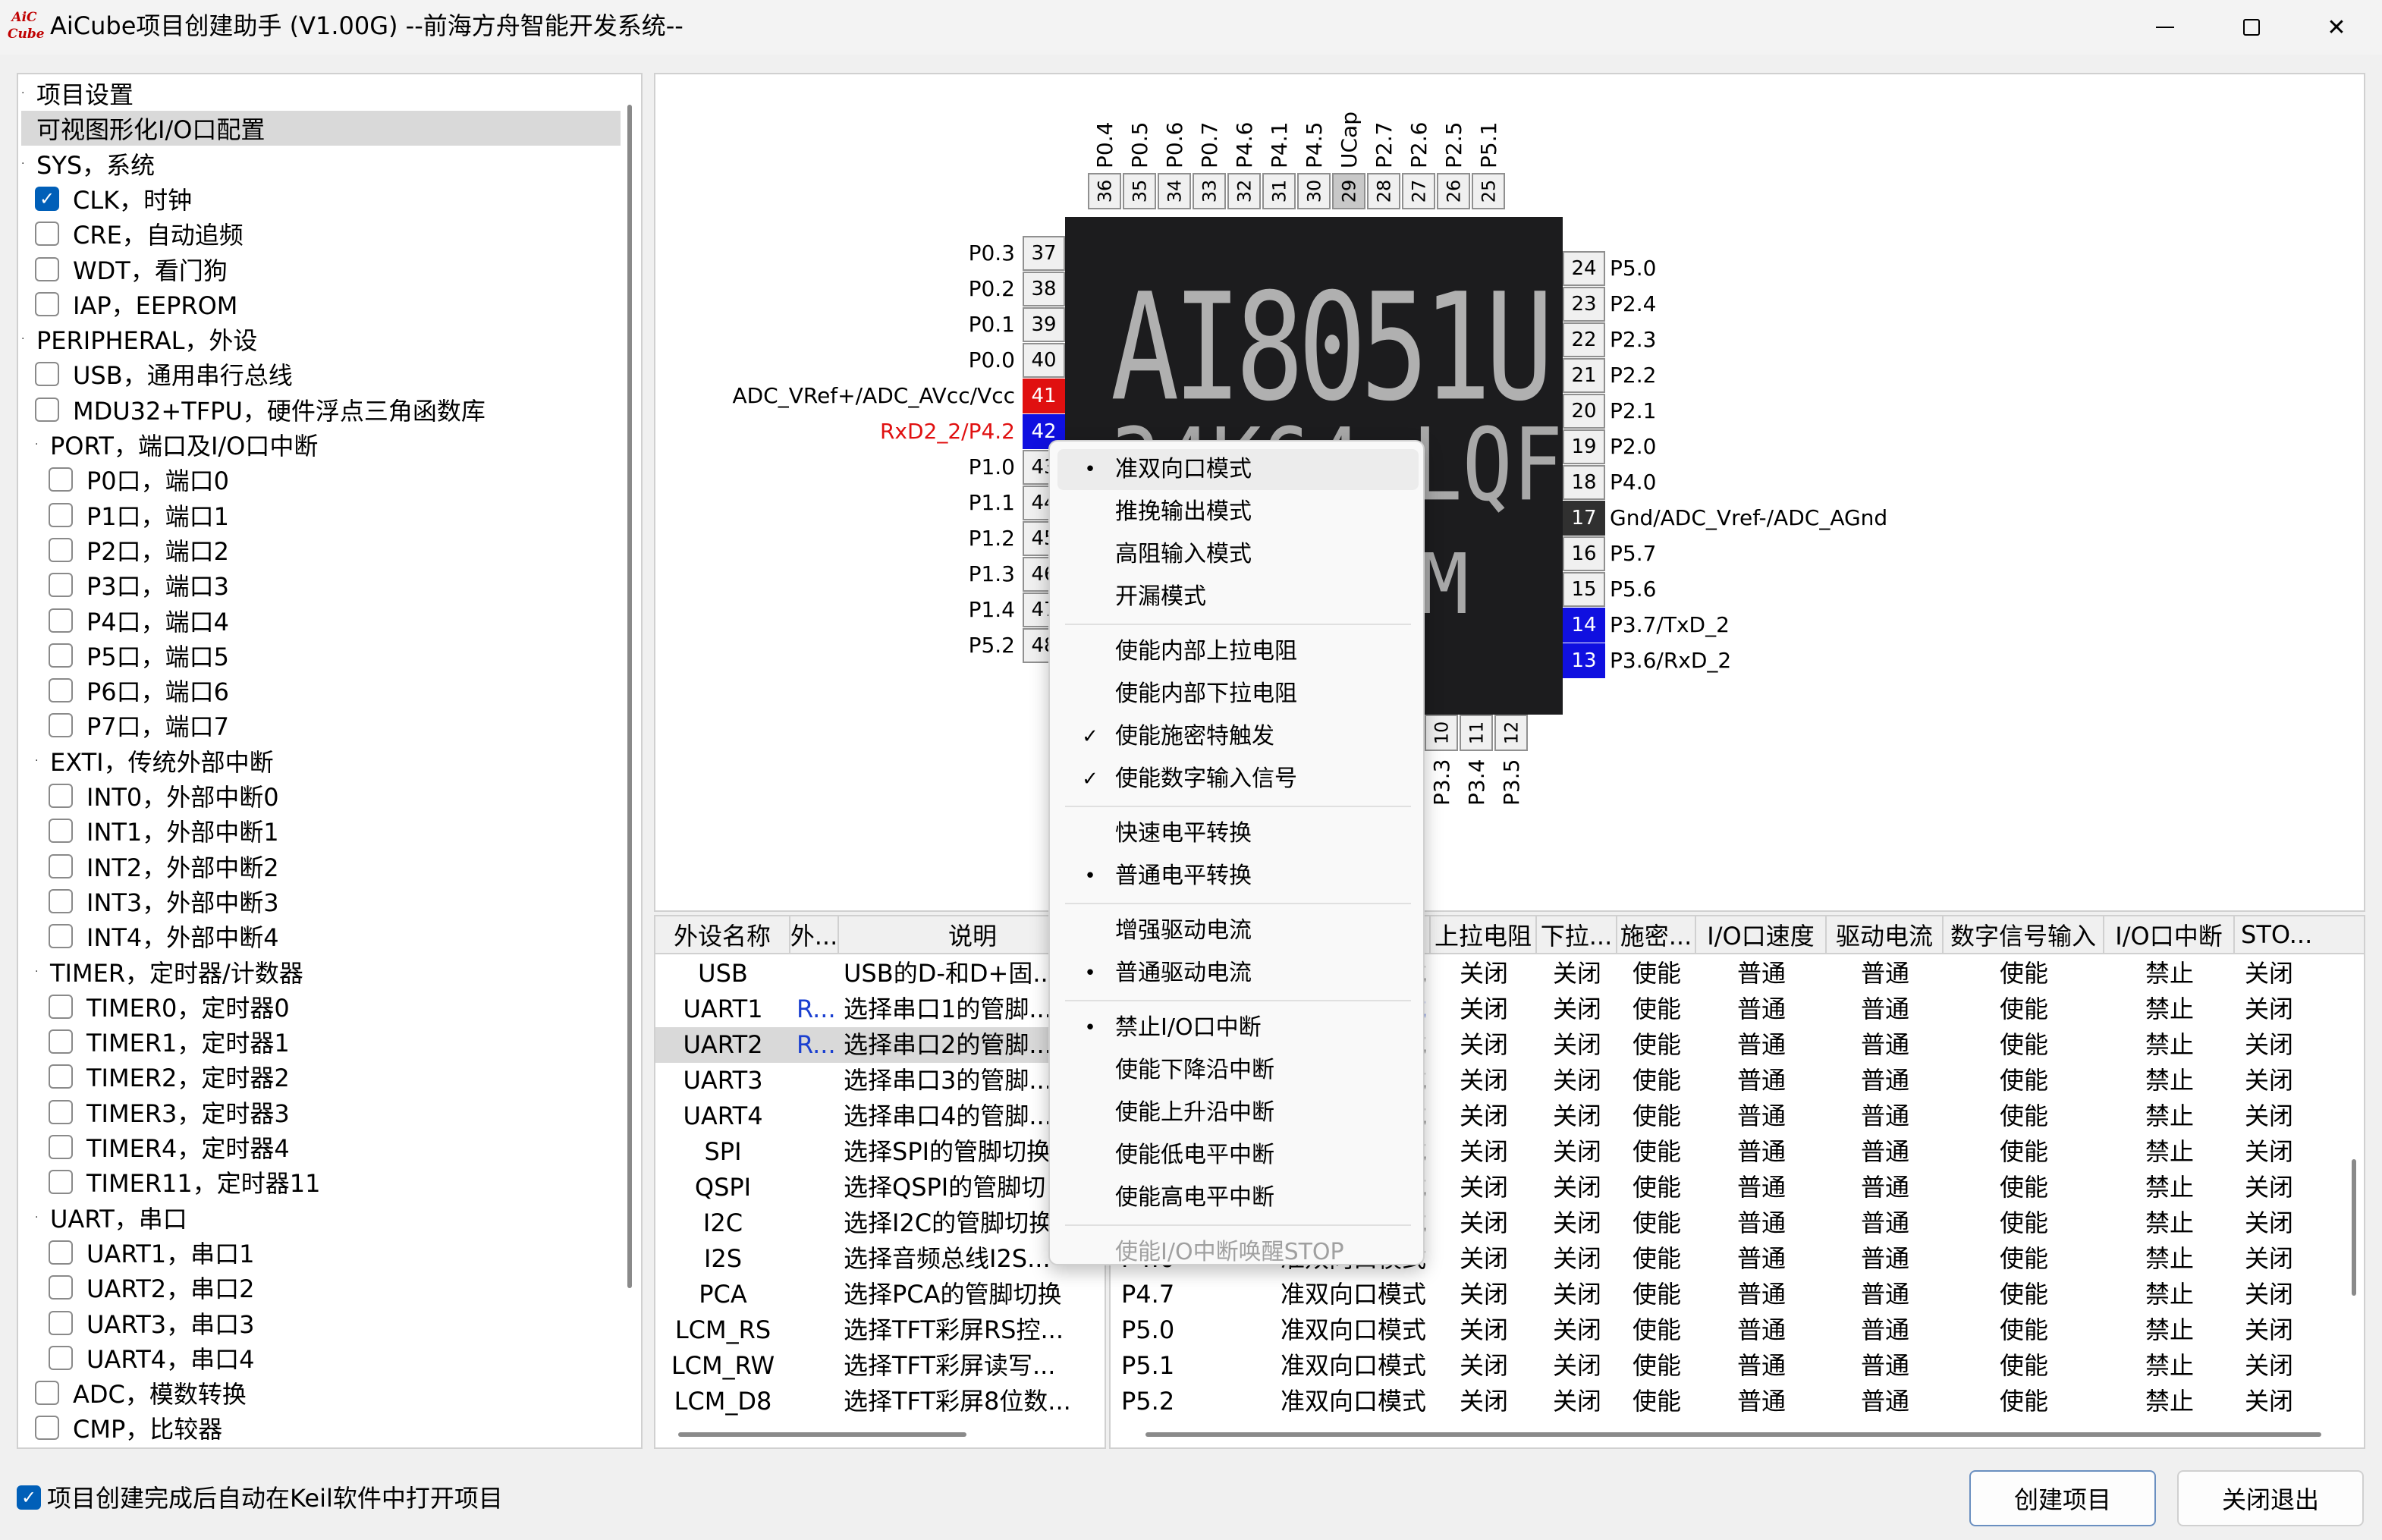 Image resolution: width=2382 pixels, height=1540 pixels. Describe the element at coordinates (1761, 935) in the screenshot. I see `col-header-speed: I/O口速度` at that location.